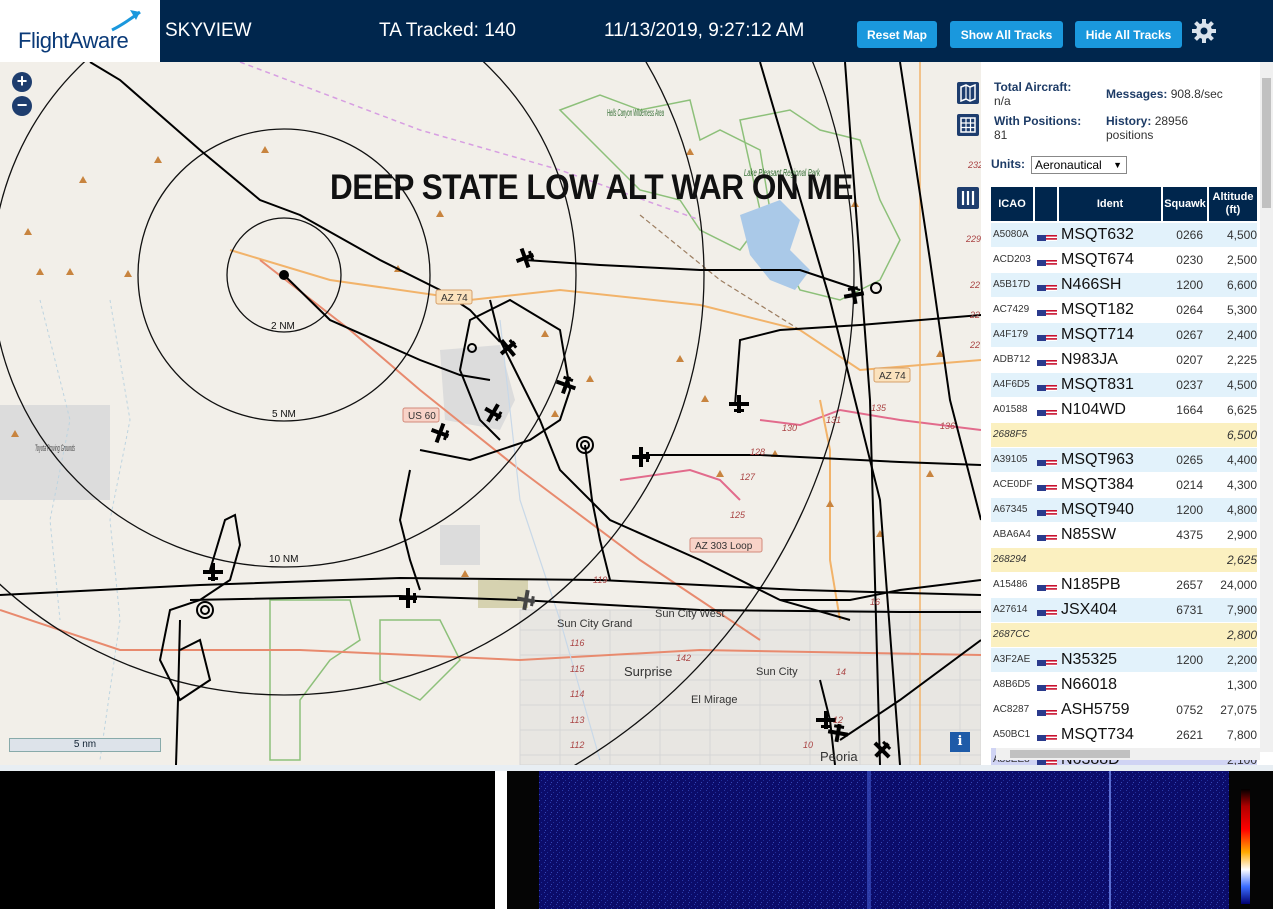  I want to click on table-row: AC7429 MSQT182 0264 5,300, so click(1124, 310).